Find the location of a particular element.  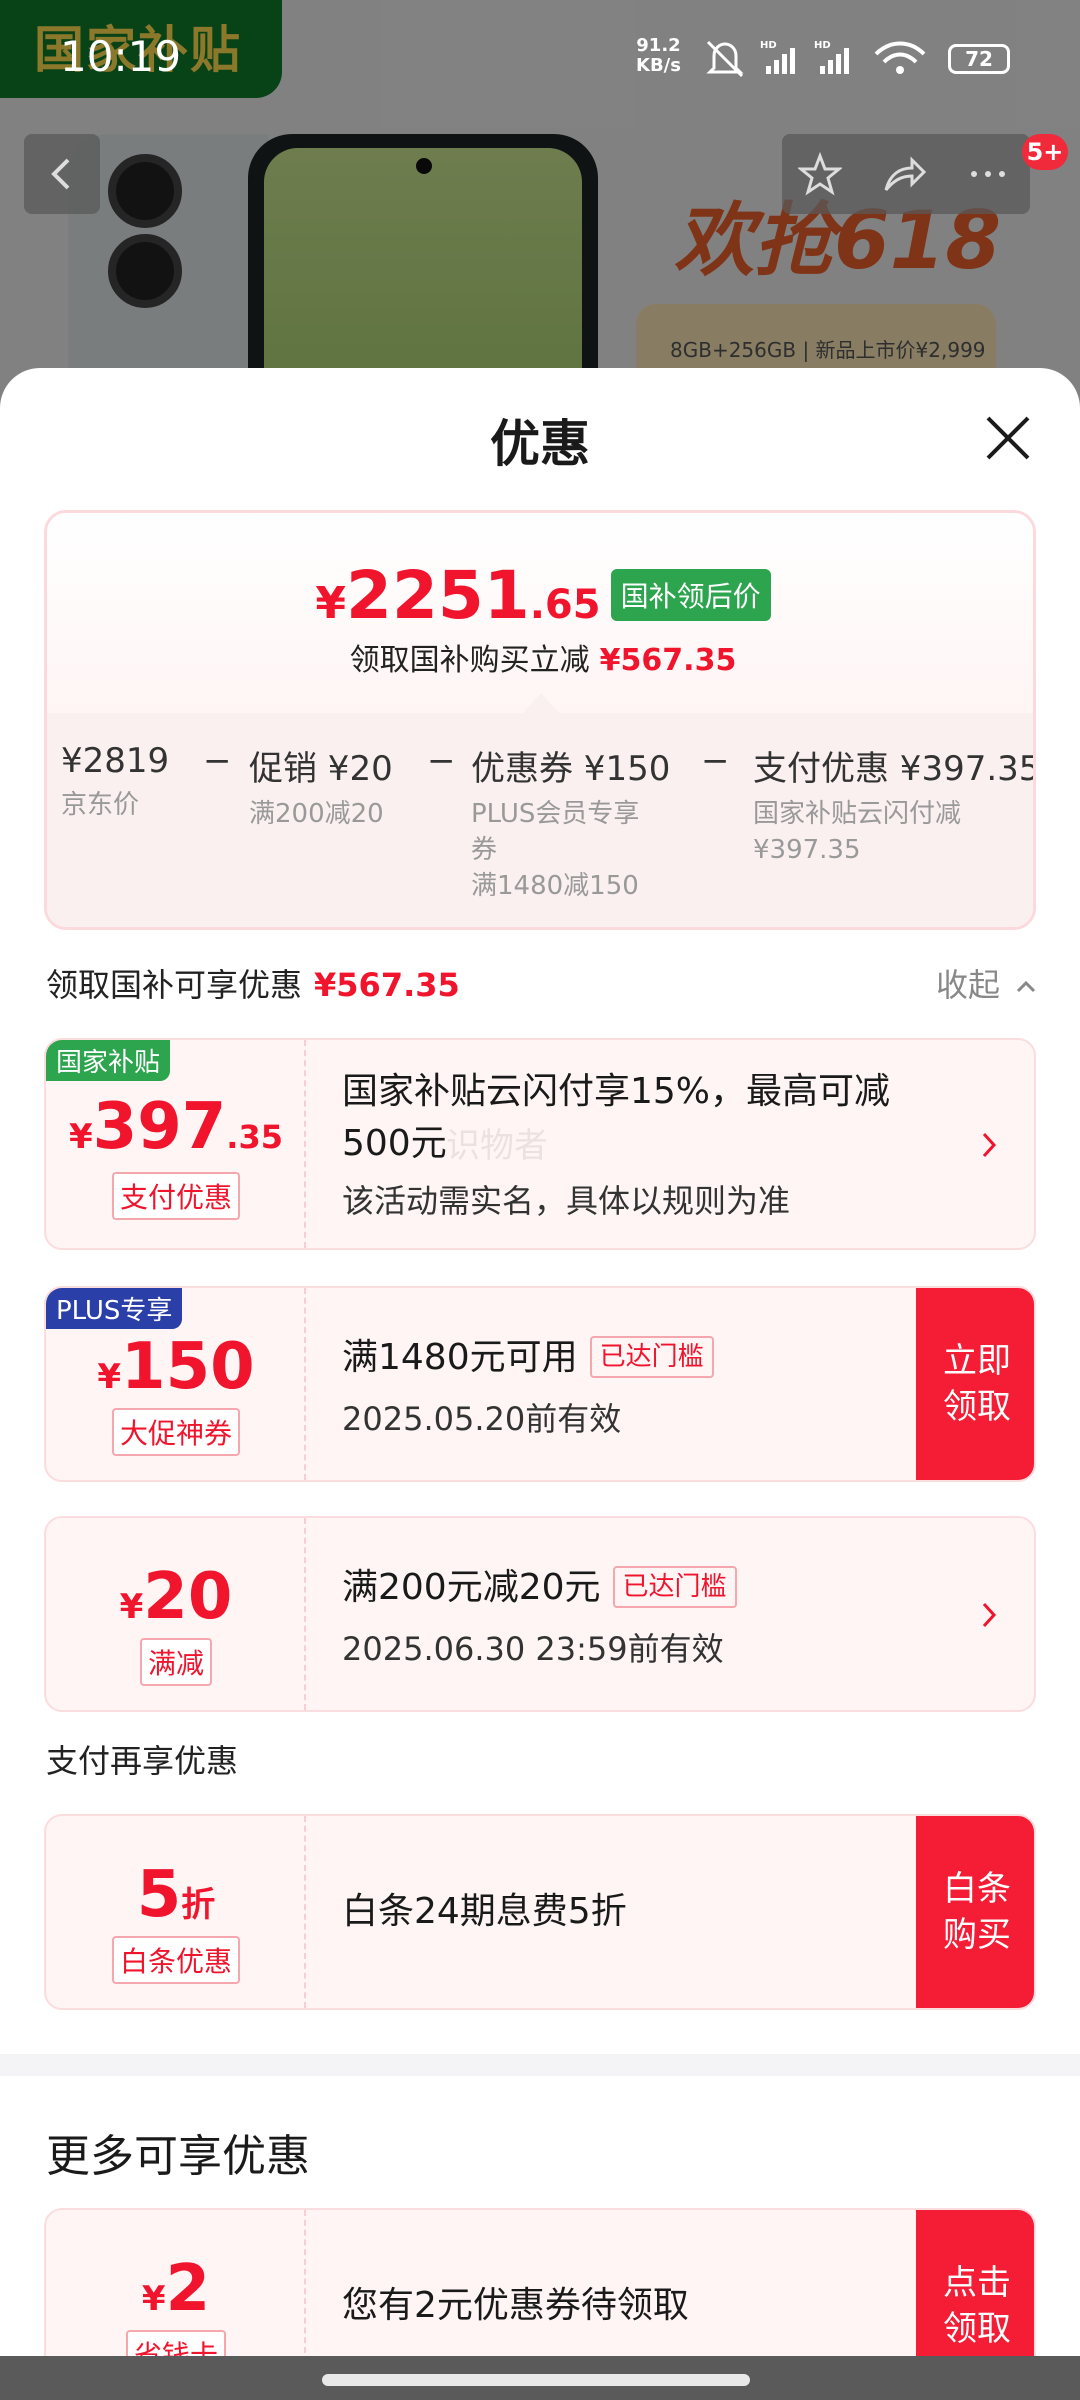

section-subsidy-offers: 领取国补可享优惠 ¥567.35 is located at coordinates (253, 983).